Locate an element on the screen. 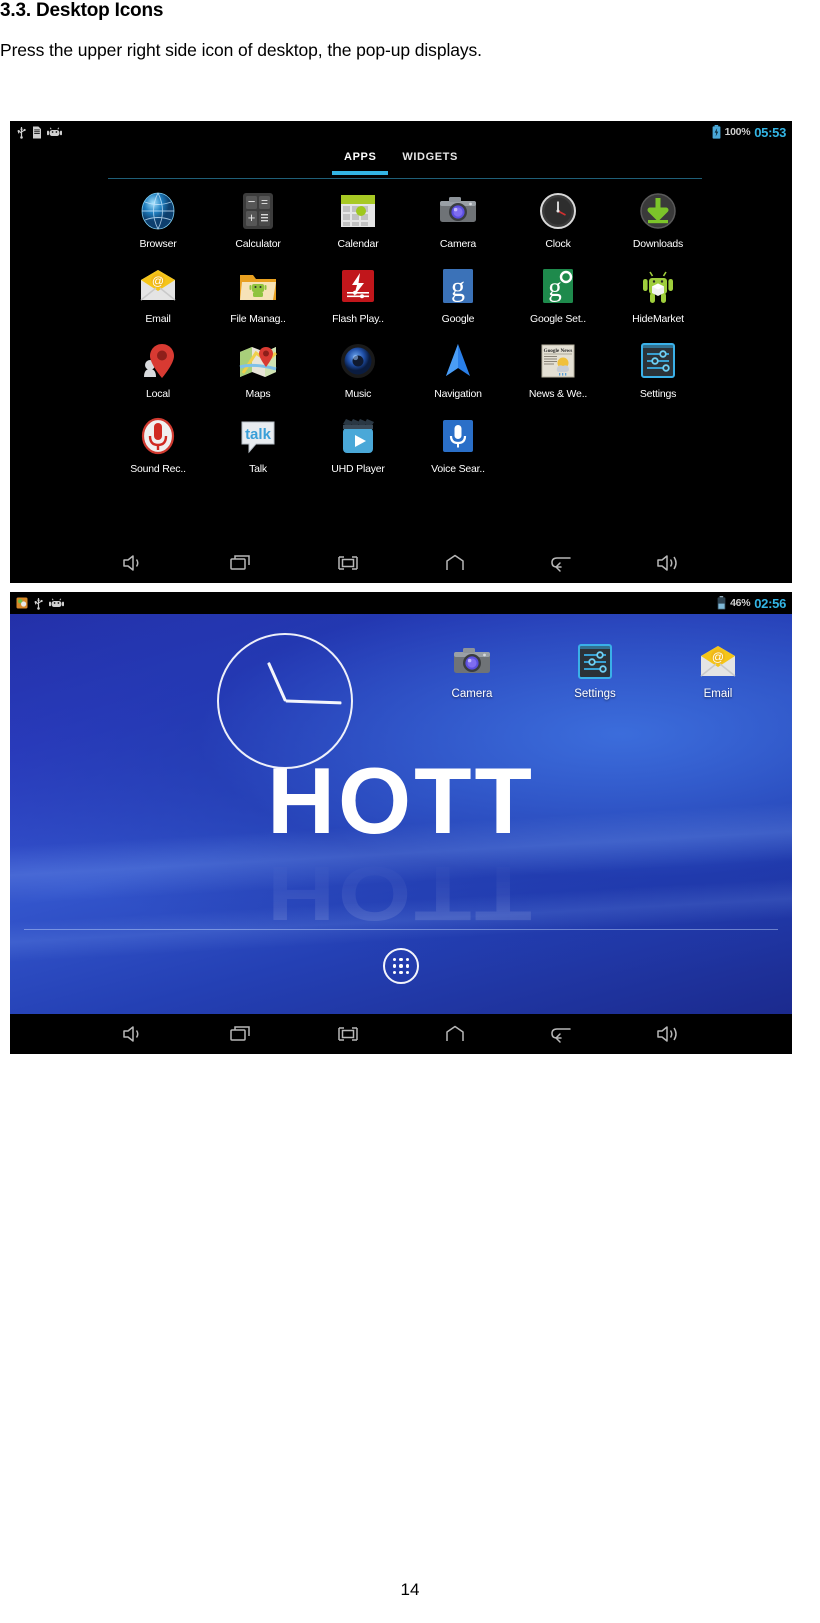 This screenshot has height=1623, width=820. flash-player-icon is located at coordinates (358, 286).